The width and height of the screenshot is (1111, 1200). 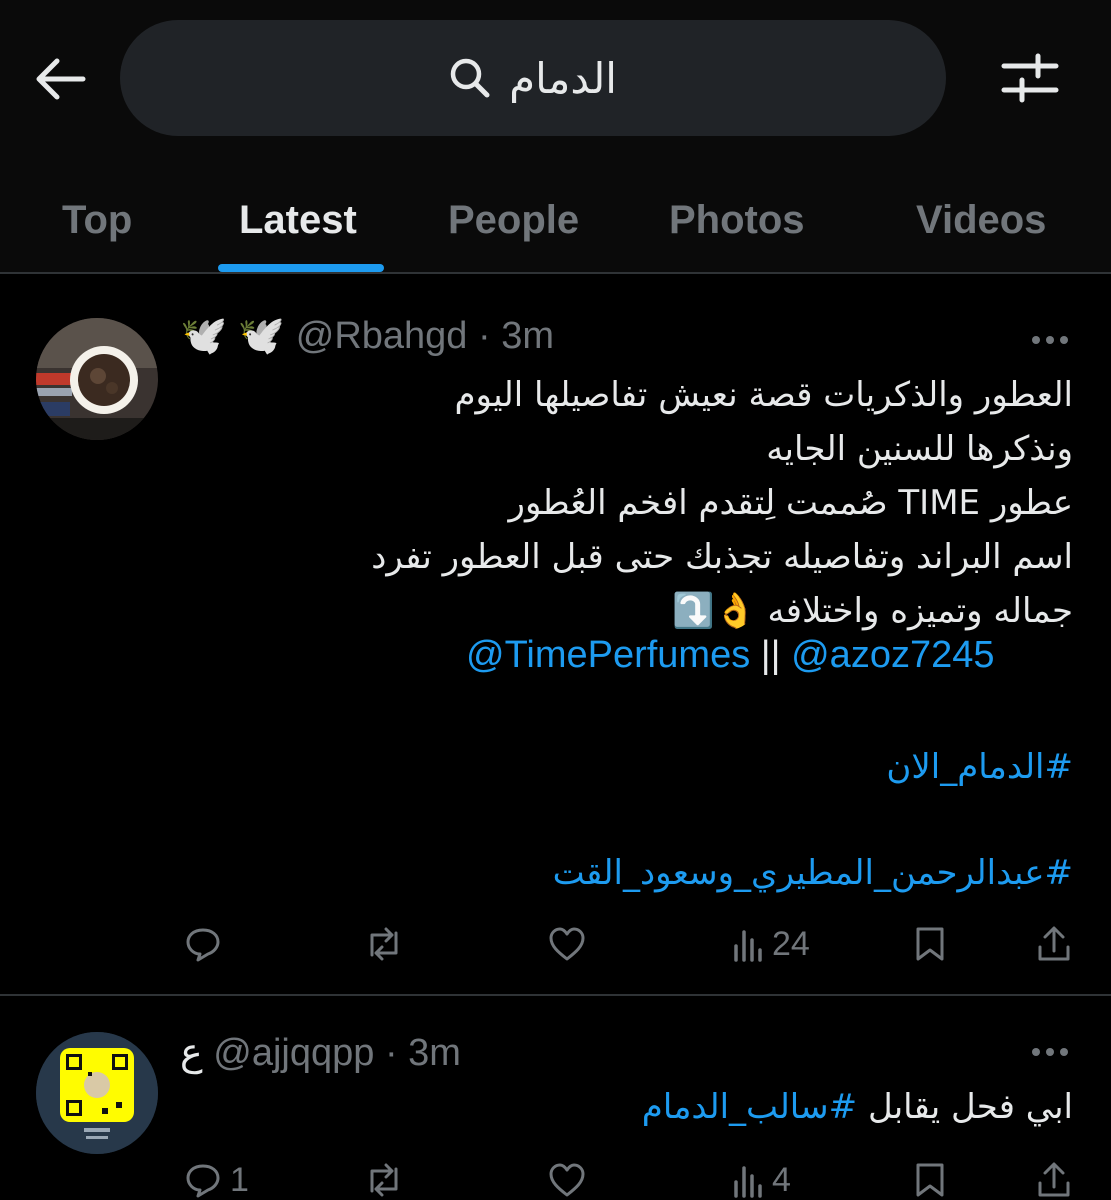 What do you see at coordinates (608, 655) in the screenshot?
I see `mention-link: @TimePerfumes` at bounding box center [608, 655].